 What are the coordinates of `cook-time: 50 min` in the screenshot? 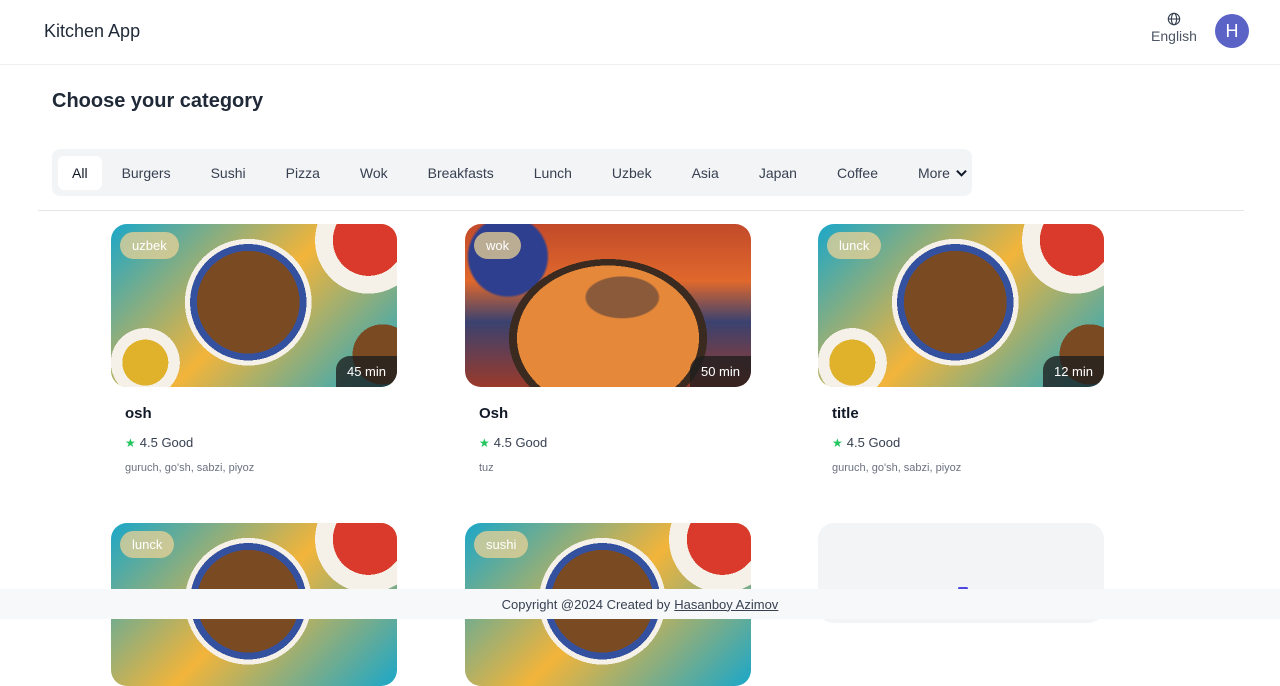 It's located at (720, 371).